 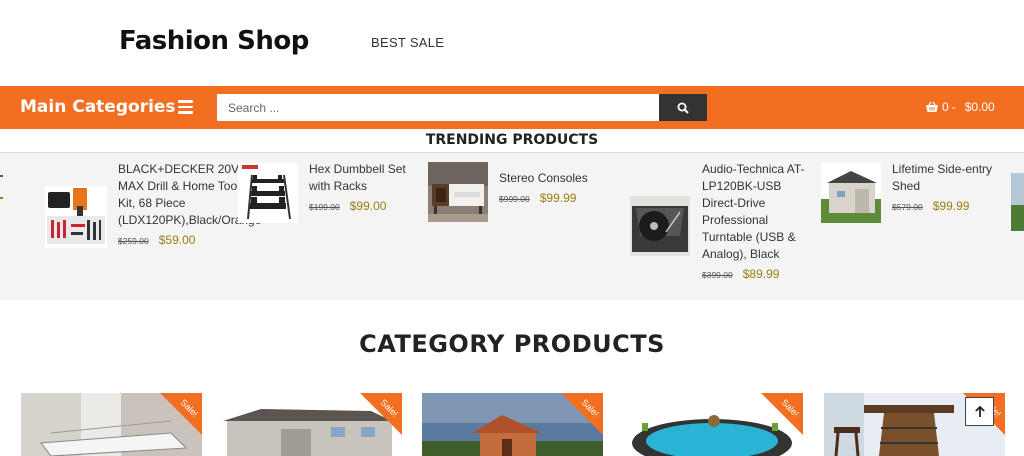 What do you see at coordinates (1017, 202) in the screenshot?
I see `carousel-edge-image` at bounding box center [1017, 202].